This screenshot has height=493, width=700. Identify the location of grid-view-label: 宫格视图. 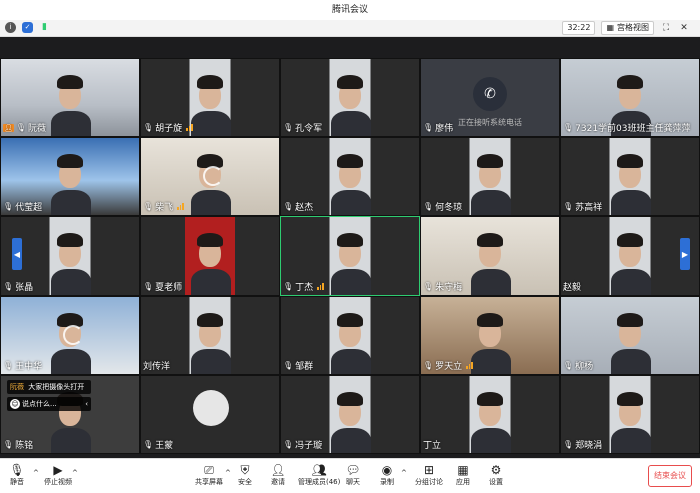
(633, 27).